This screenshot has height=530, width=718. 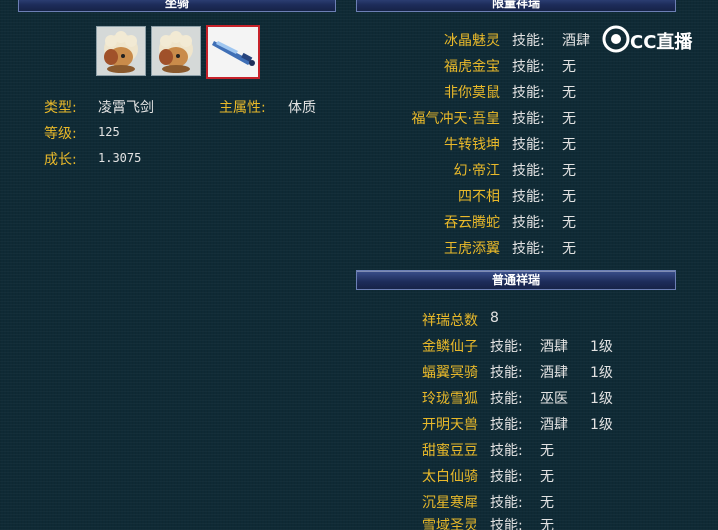 I want to click on limited-name: 冰晶魅灵, so click(x=472, y=41).